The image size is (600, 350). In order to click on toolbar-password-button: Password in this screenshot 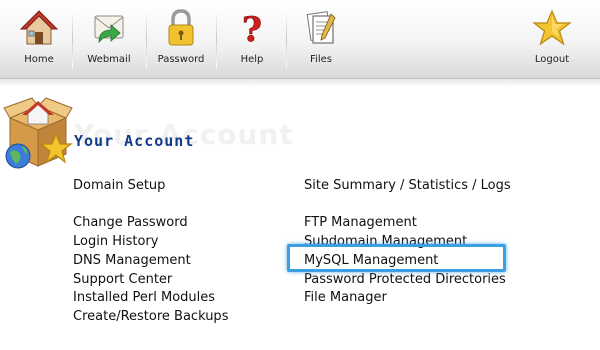, I will do `click(181, 39)`.